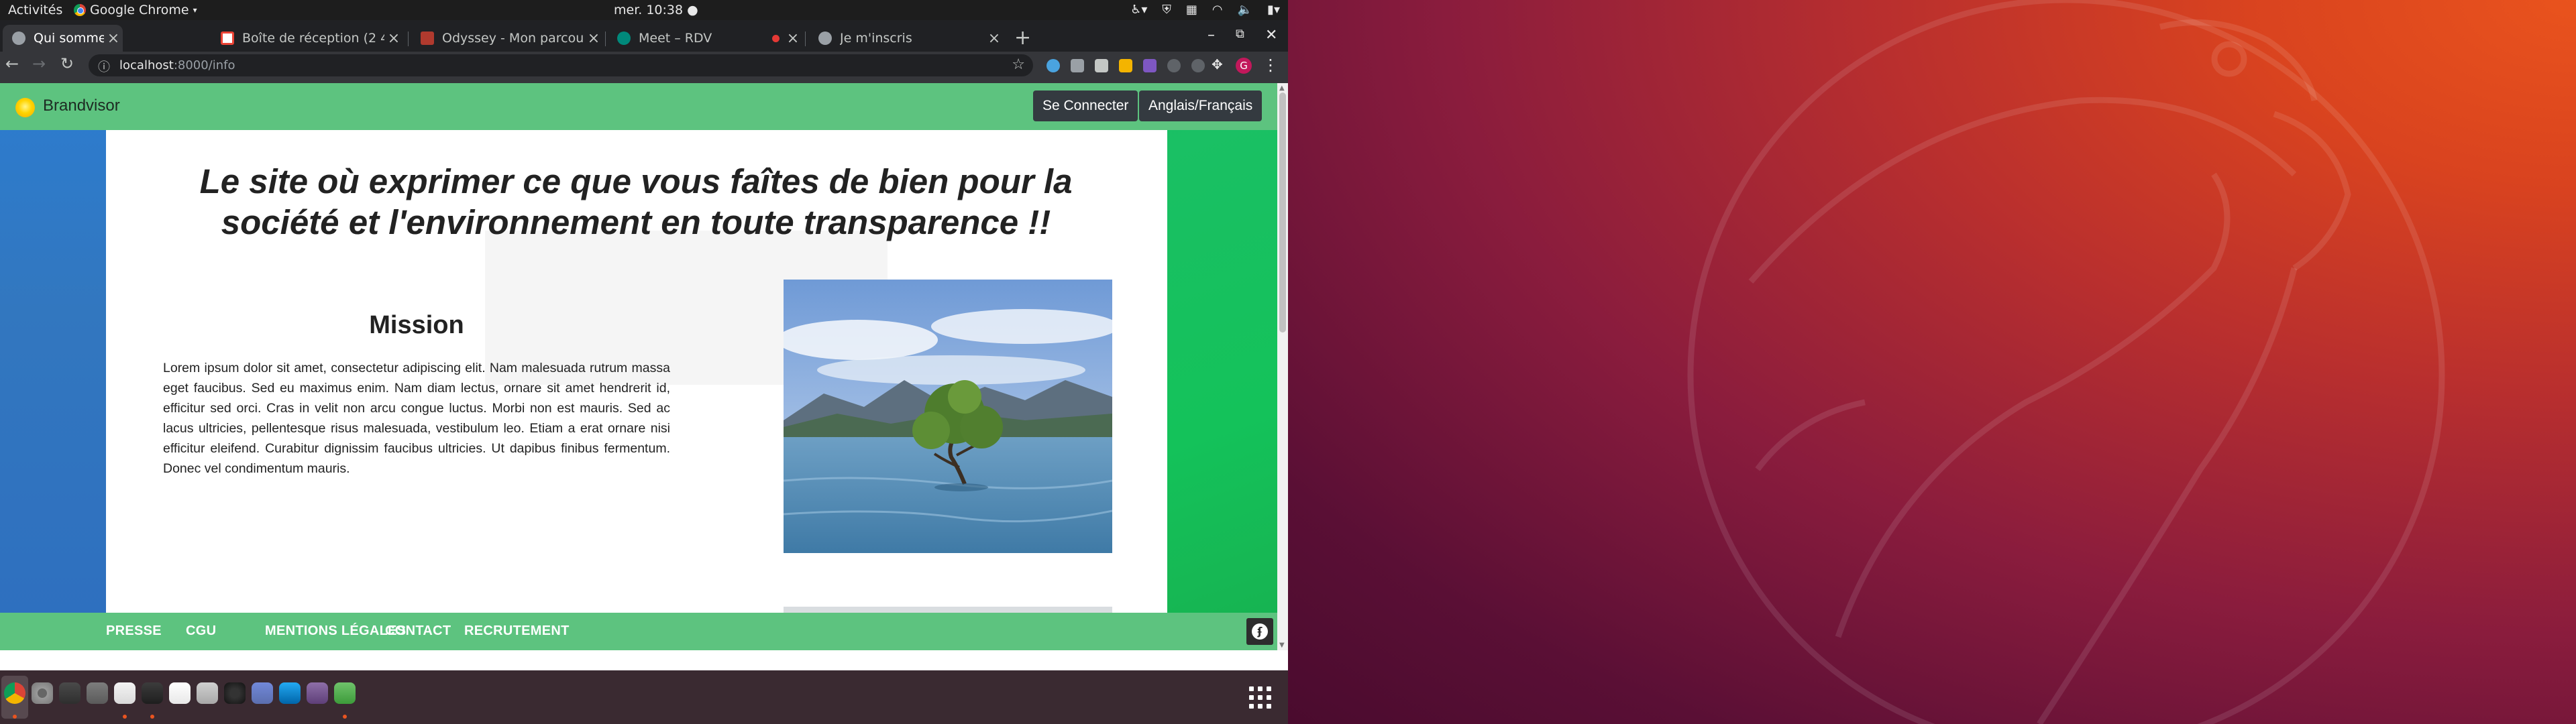  Describe the element at coordinates (80, 10) in the screenshot. I see `chrome-icon` at that location.